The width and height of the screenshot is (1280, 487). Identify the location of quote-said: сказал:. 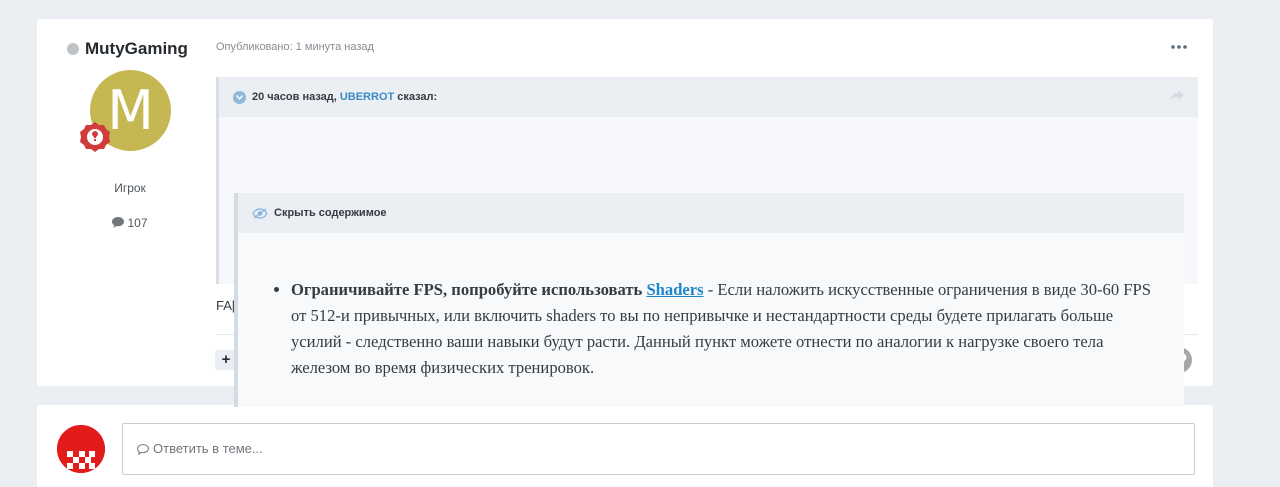
(417, 97).